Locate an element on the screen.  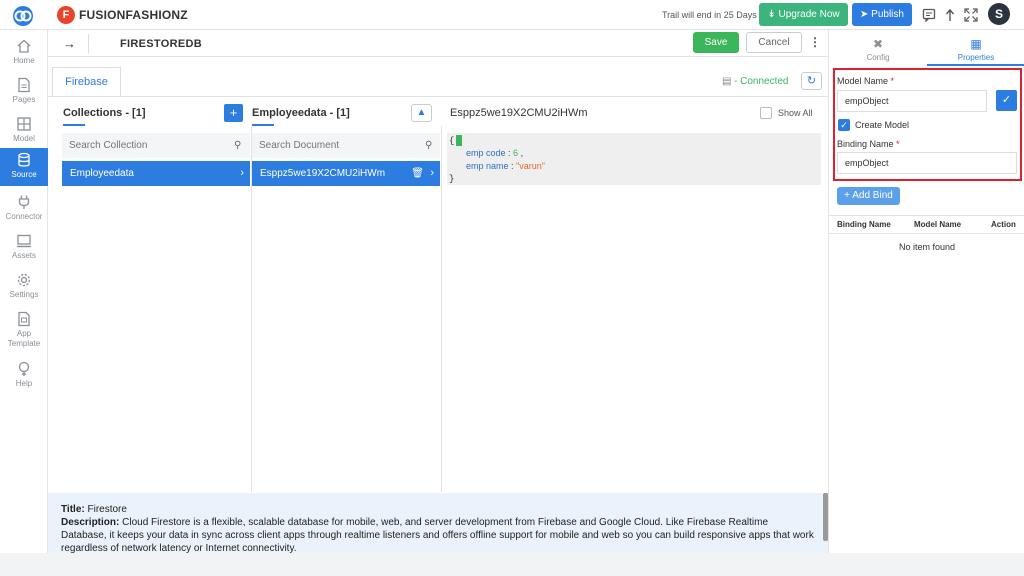
sidebar-item-label: Model is located at coordinates (24, 138).